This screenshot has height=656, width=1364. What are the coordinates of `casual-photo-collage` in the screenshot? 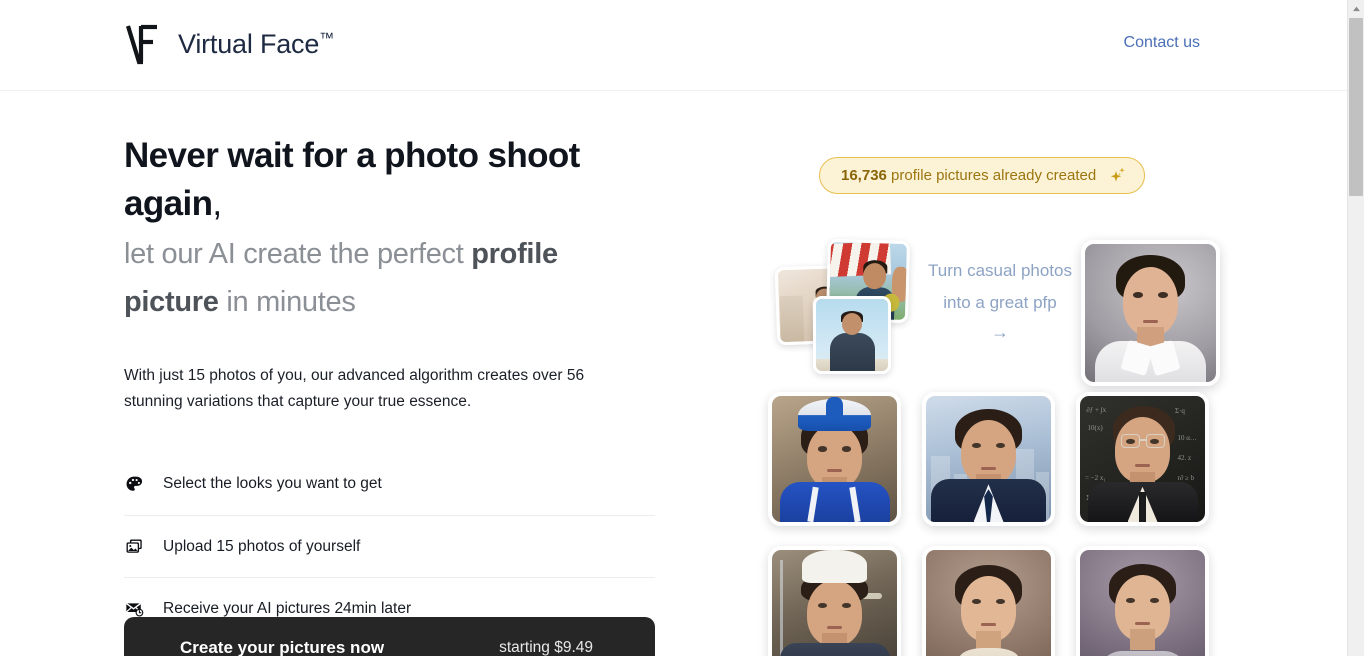 It's located at (843, 308).